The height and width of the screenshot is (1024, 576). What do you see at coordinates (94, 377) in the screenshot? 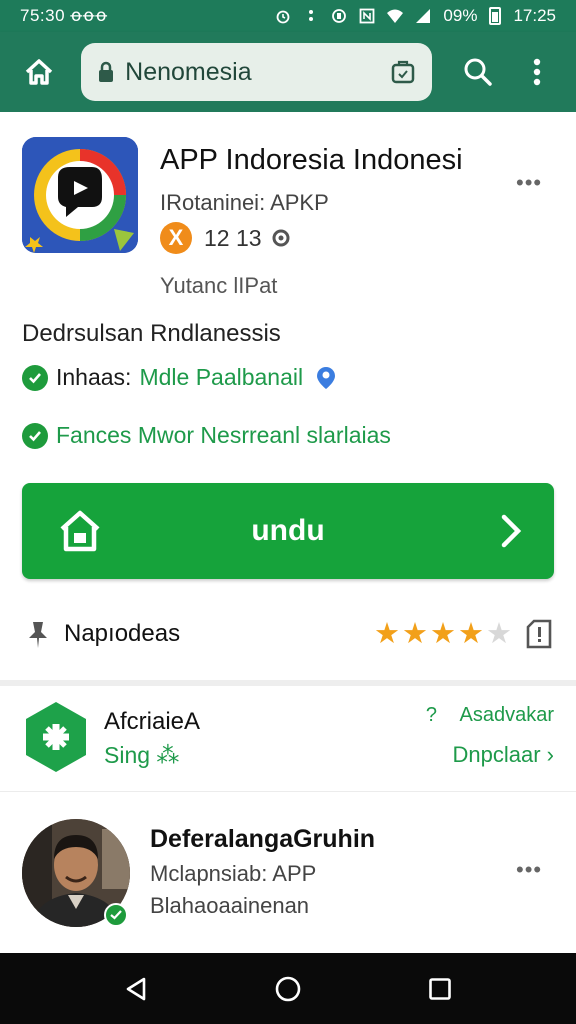
I see `feature-label: Inhaas:` at bounding box center [94, 377].